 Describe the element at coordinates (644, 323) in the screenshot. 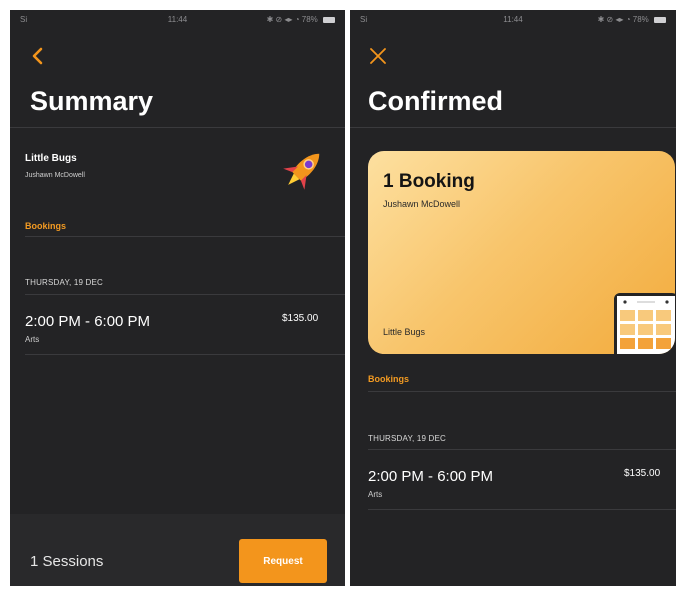

I see `calendar-icon` at that location.